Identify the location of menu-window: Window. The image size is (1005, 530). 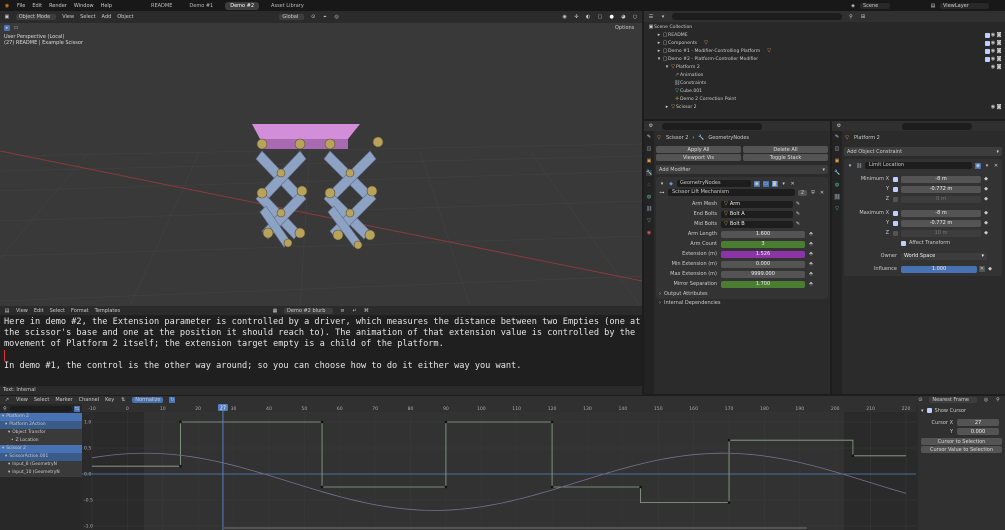
(84, 6).